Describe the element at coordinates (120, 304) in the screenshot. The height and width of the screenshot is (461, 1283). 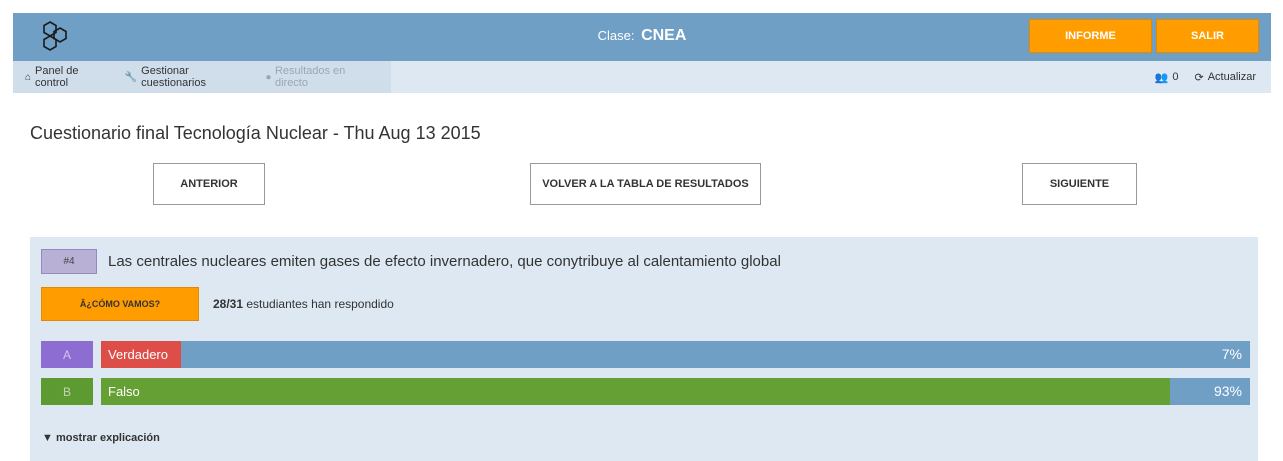
I see `how-are-we-doing-button: Â¿CÓMO VAMOS?` at that location.